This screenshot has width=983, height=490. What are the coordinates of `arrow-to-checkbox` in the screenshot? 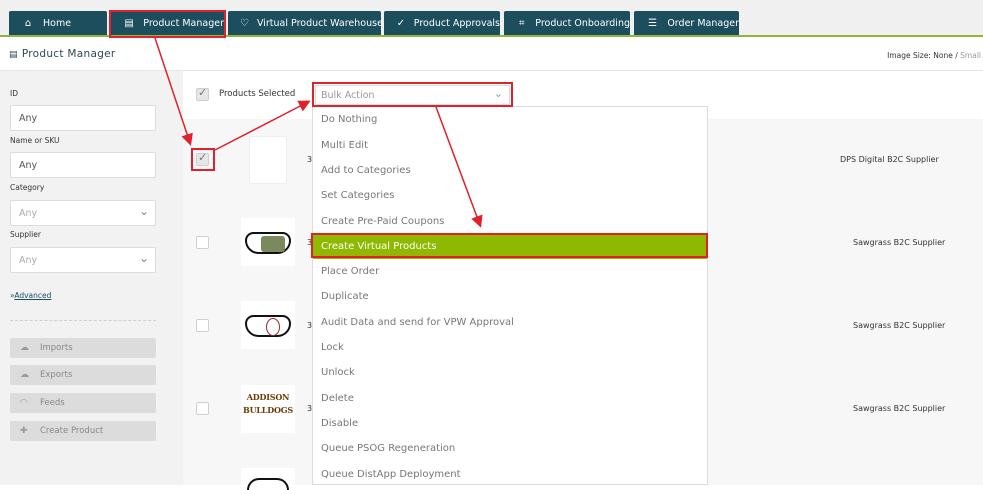 It's located at (173, 91).